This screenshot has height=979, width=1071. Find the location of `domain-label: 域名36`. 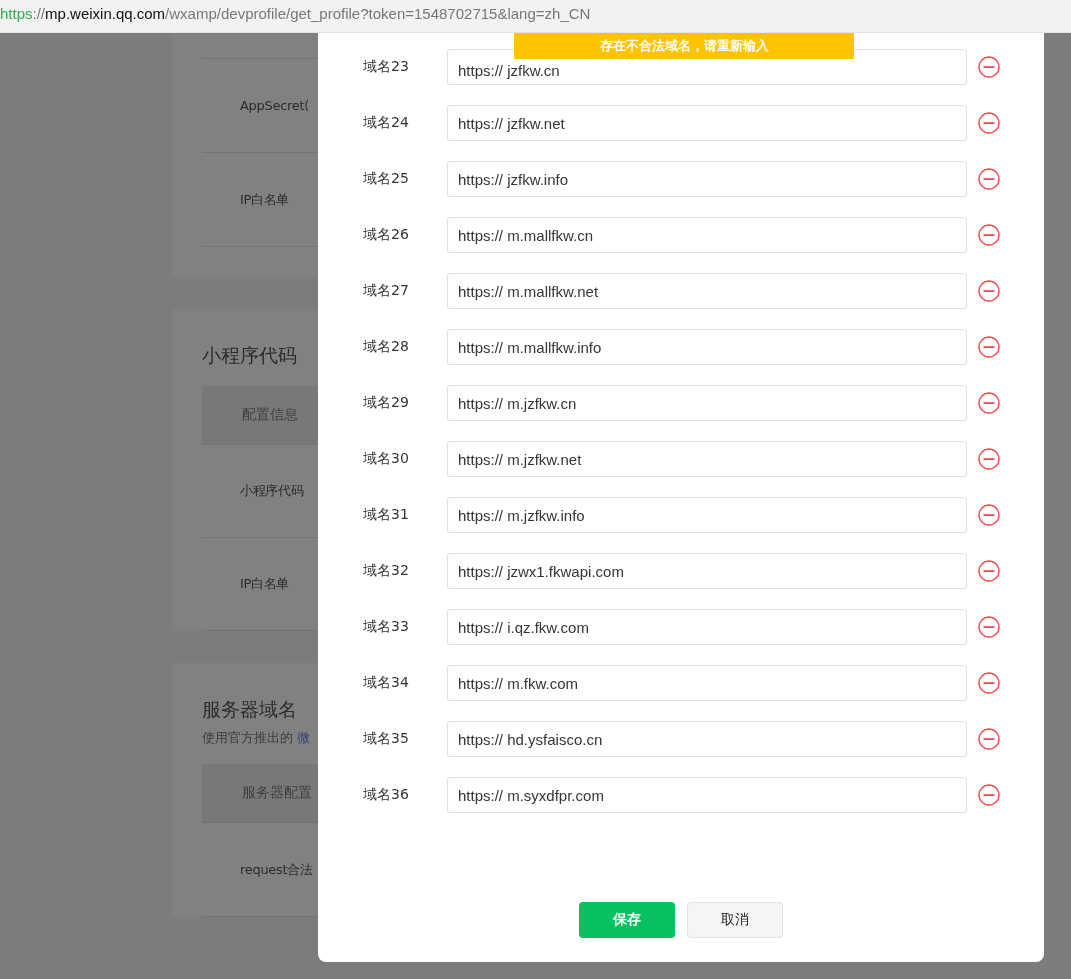

domain-label: 域名36 is located at coordinates (386, 795).